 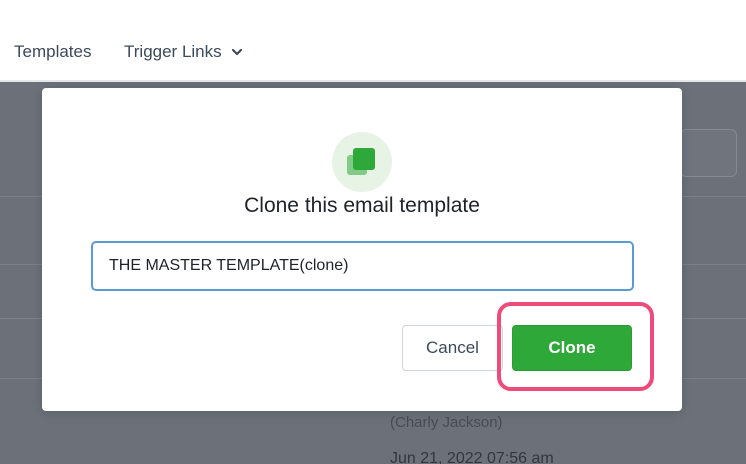 I want to click on nav-trigger-links-label: Trigger Links, so click(x=173, y=51).